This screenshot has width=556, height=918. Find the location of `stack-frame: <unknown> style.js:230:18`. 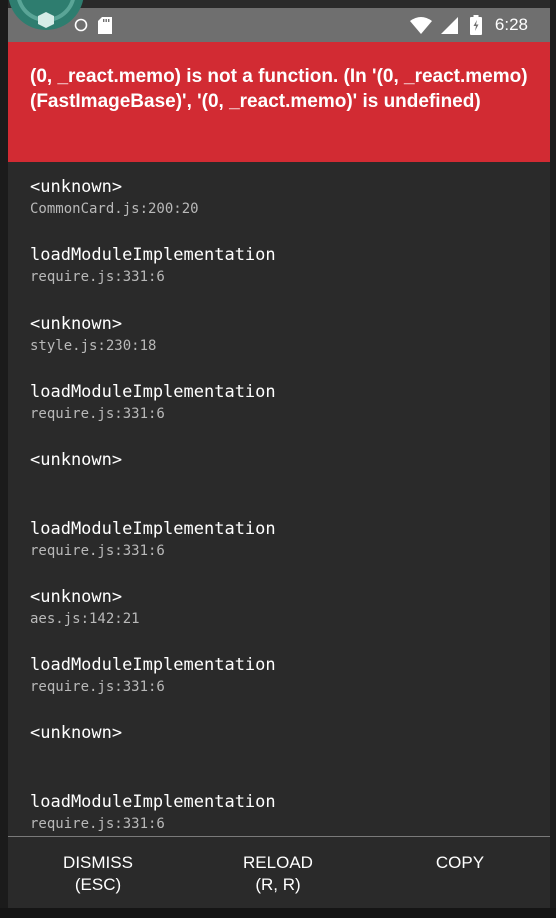

stack-frame: <unknown> style.js:230:18 is located at coordinates (93, 334).